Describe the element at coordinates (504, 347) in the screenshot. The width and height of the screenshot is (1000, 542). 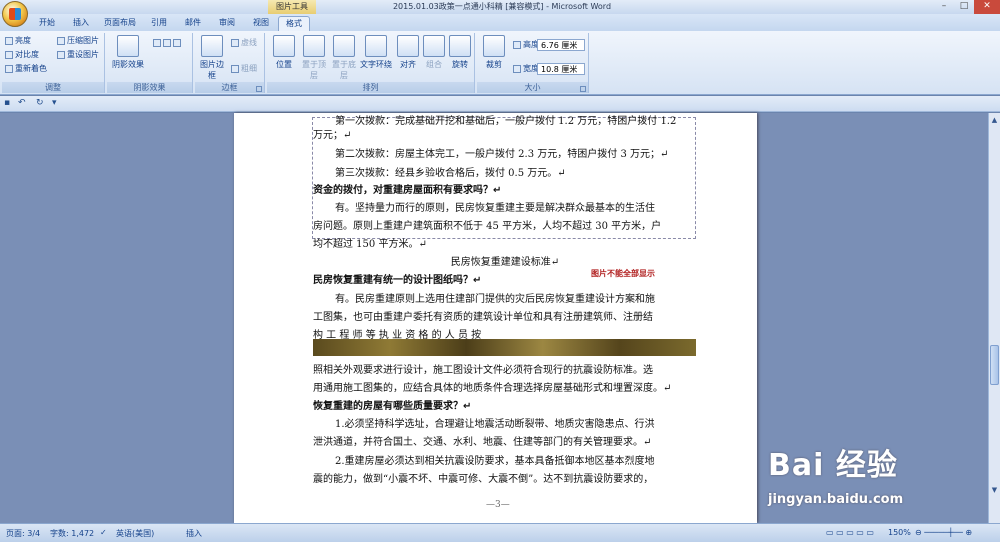
I see `cropped-photo` at that location.